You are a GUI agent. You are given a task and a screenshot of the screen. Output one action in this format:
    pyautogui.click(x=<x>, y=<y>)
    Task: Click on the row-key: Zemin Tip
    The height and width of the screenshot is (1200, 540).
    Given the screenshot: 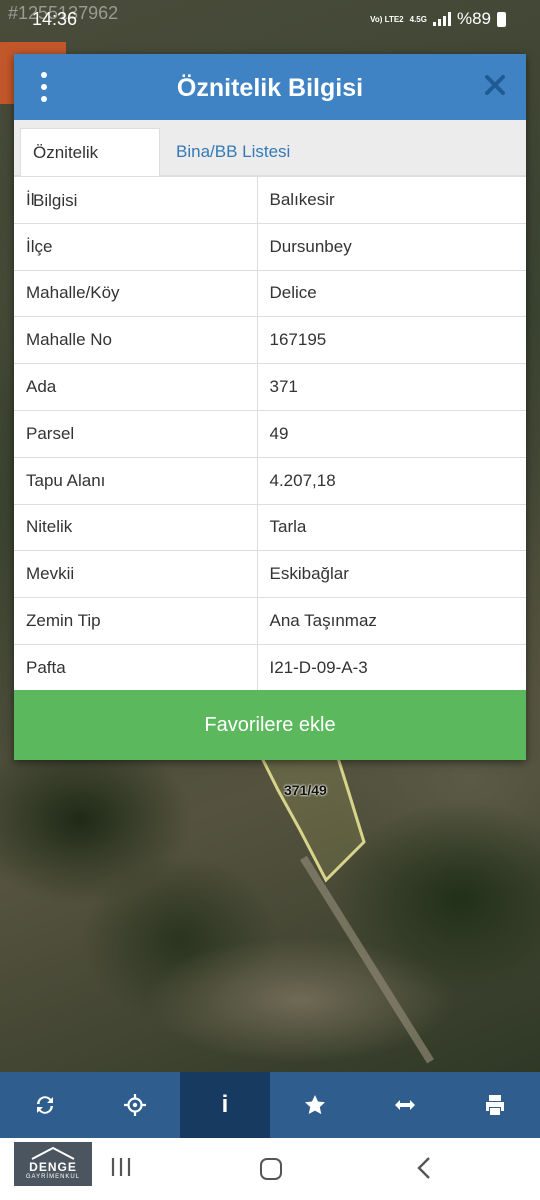 What is the action you would take?
    pyautogui.click(x=136, y=621)
    